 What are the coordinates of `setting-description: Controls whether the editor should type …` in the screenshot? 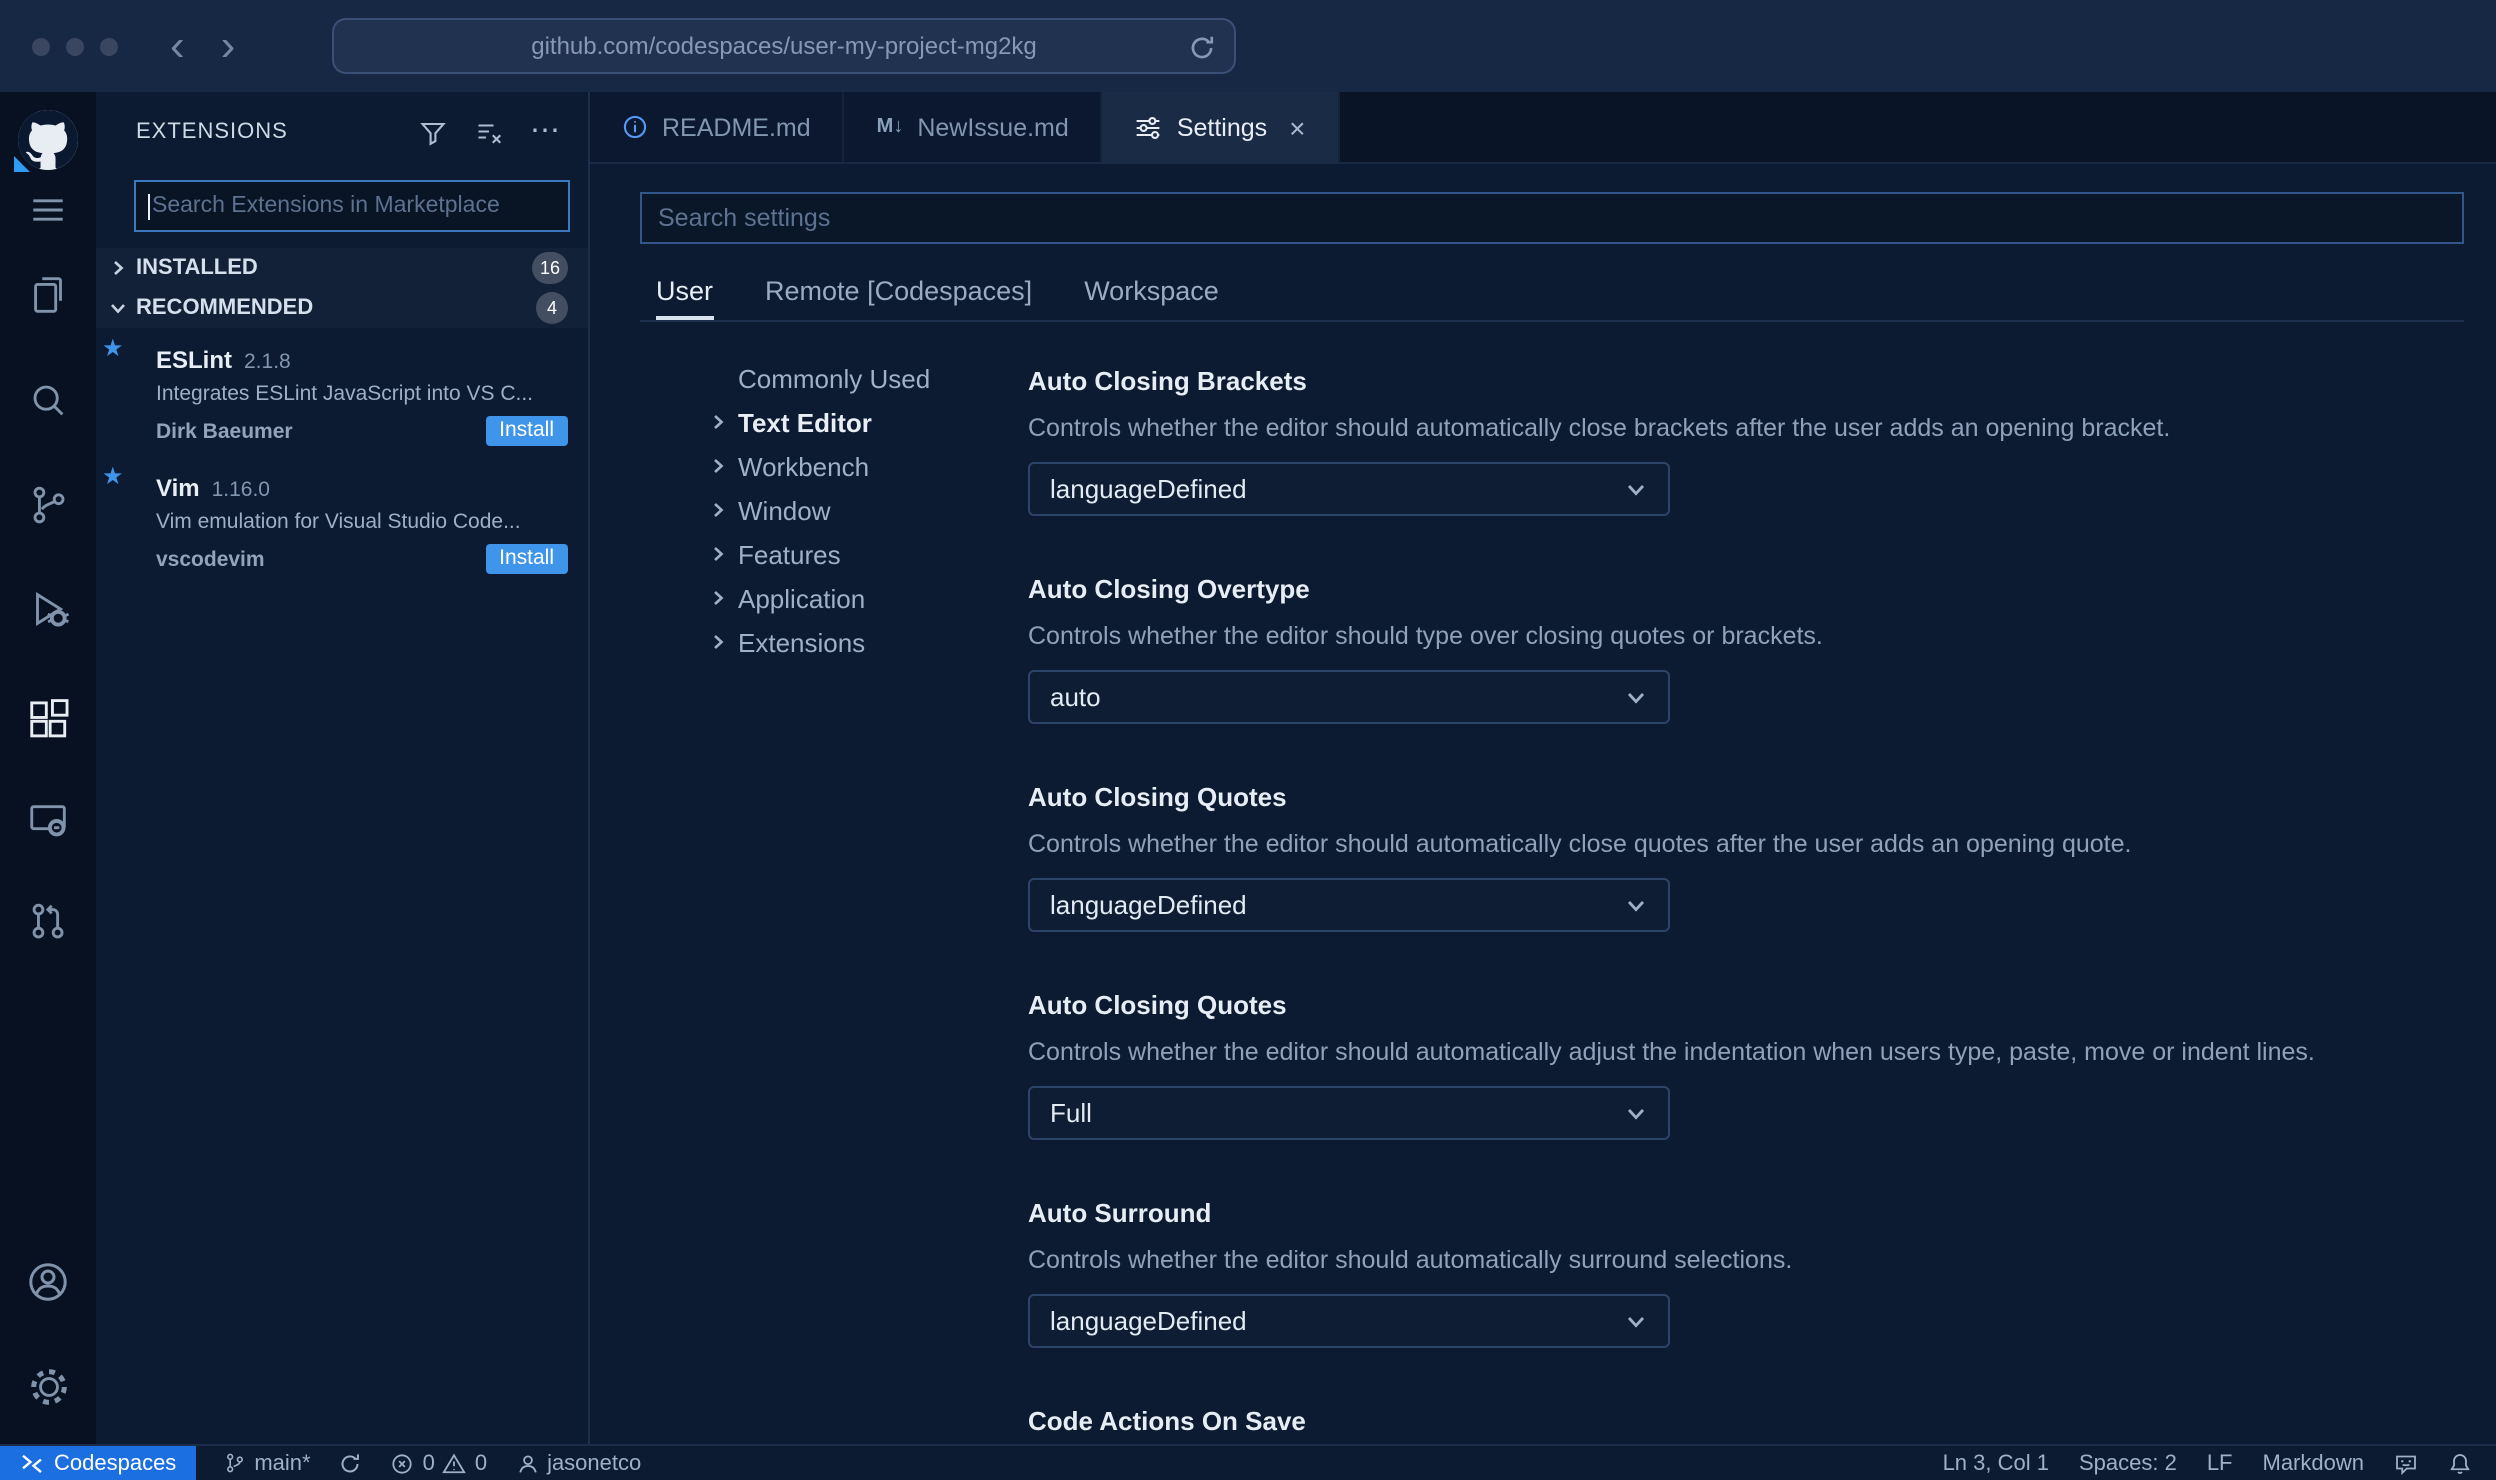 It's located at (1425, 636).